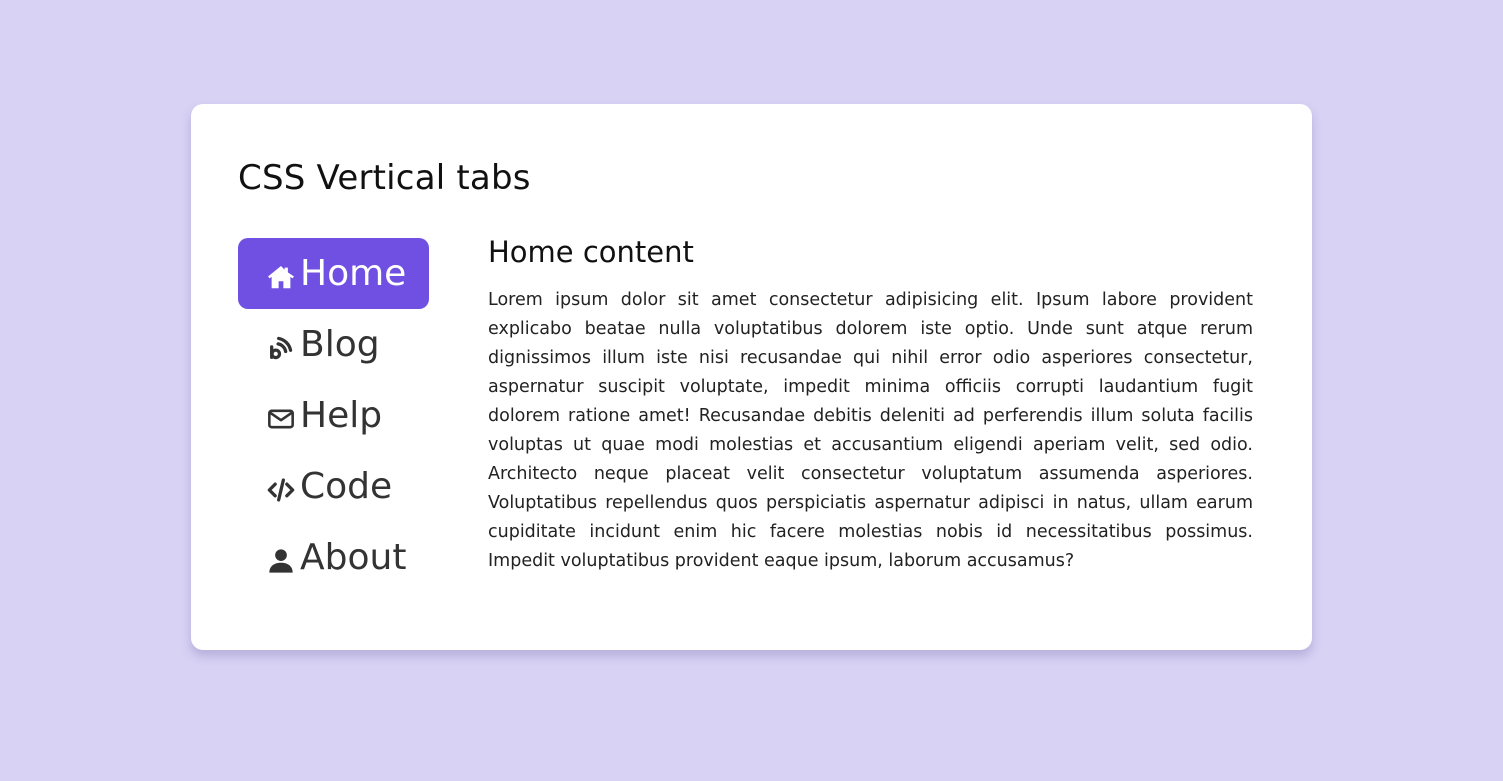  Describe the element at coordinates (281, 419) in the screenshot. I see `envelope-icon` at that location.